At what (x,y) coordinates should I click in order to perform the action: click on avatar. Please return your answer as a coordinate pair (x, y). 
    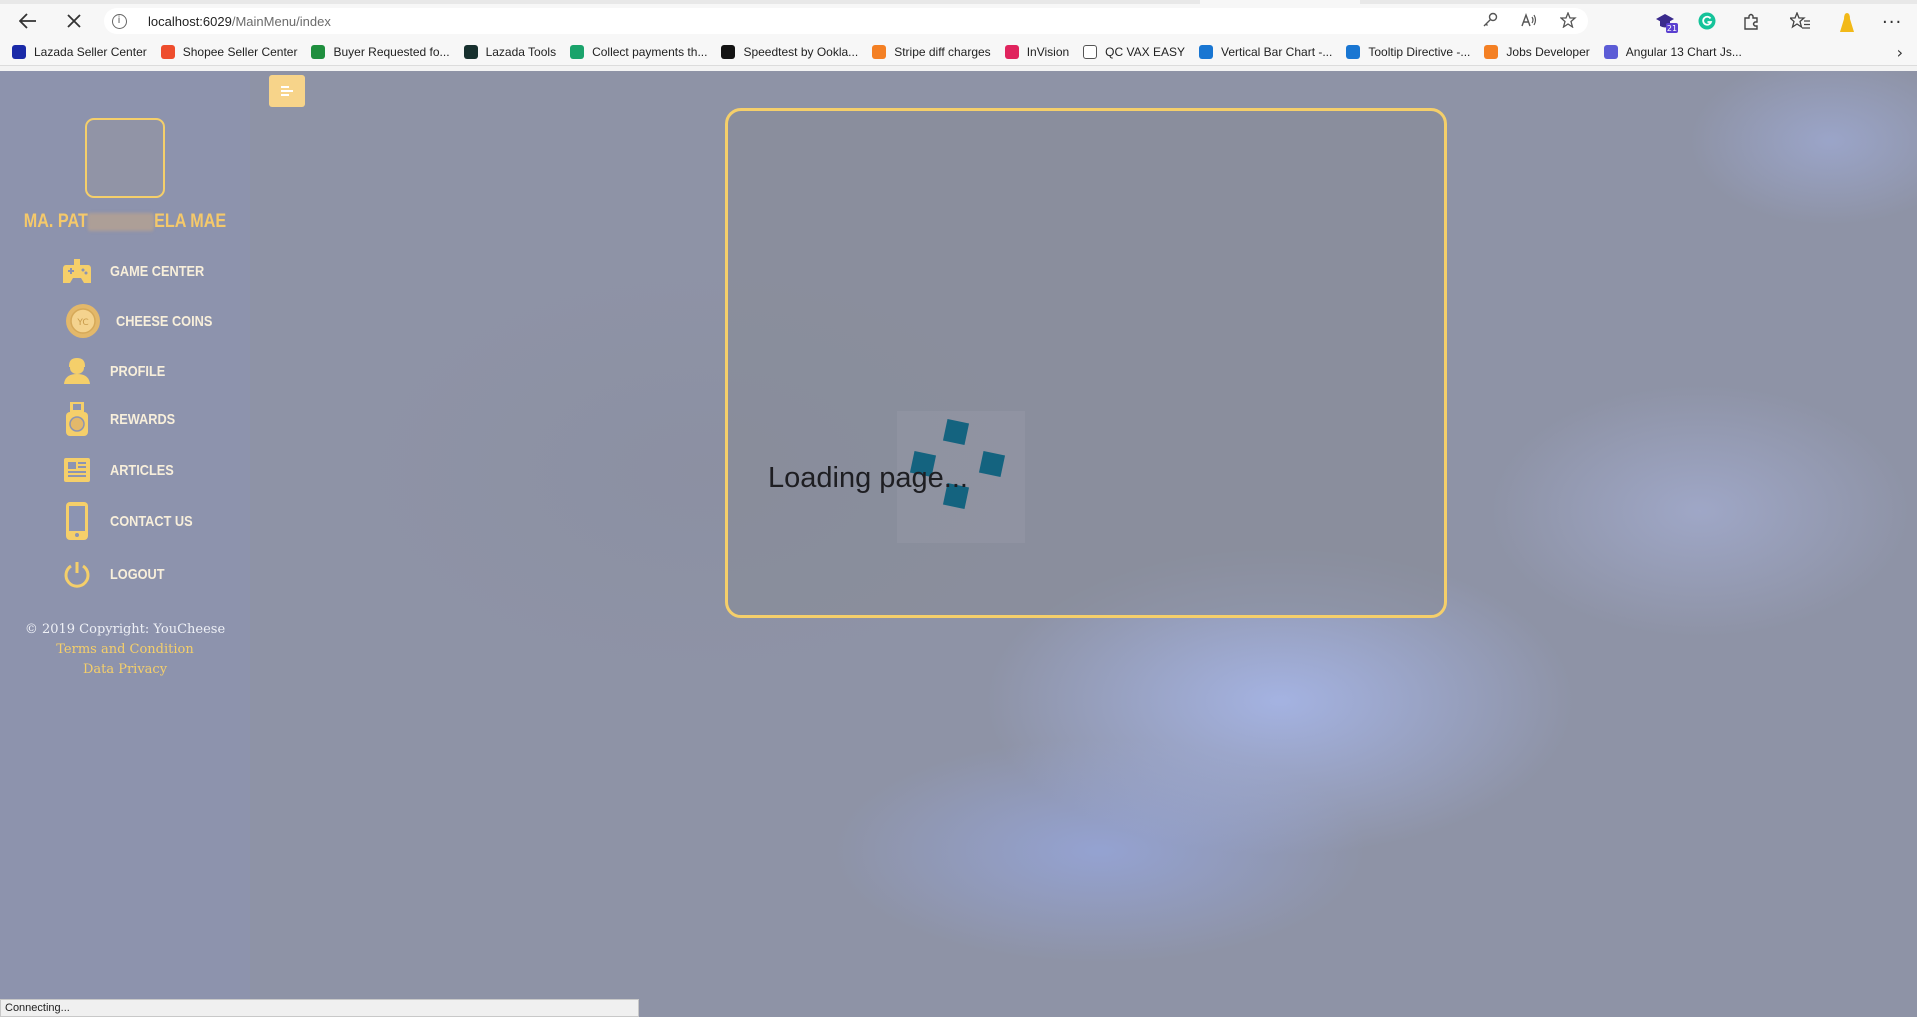
    Looking at the image, I should click on (125, 158).